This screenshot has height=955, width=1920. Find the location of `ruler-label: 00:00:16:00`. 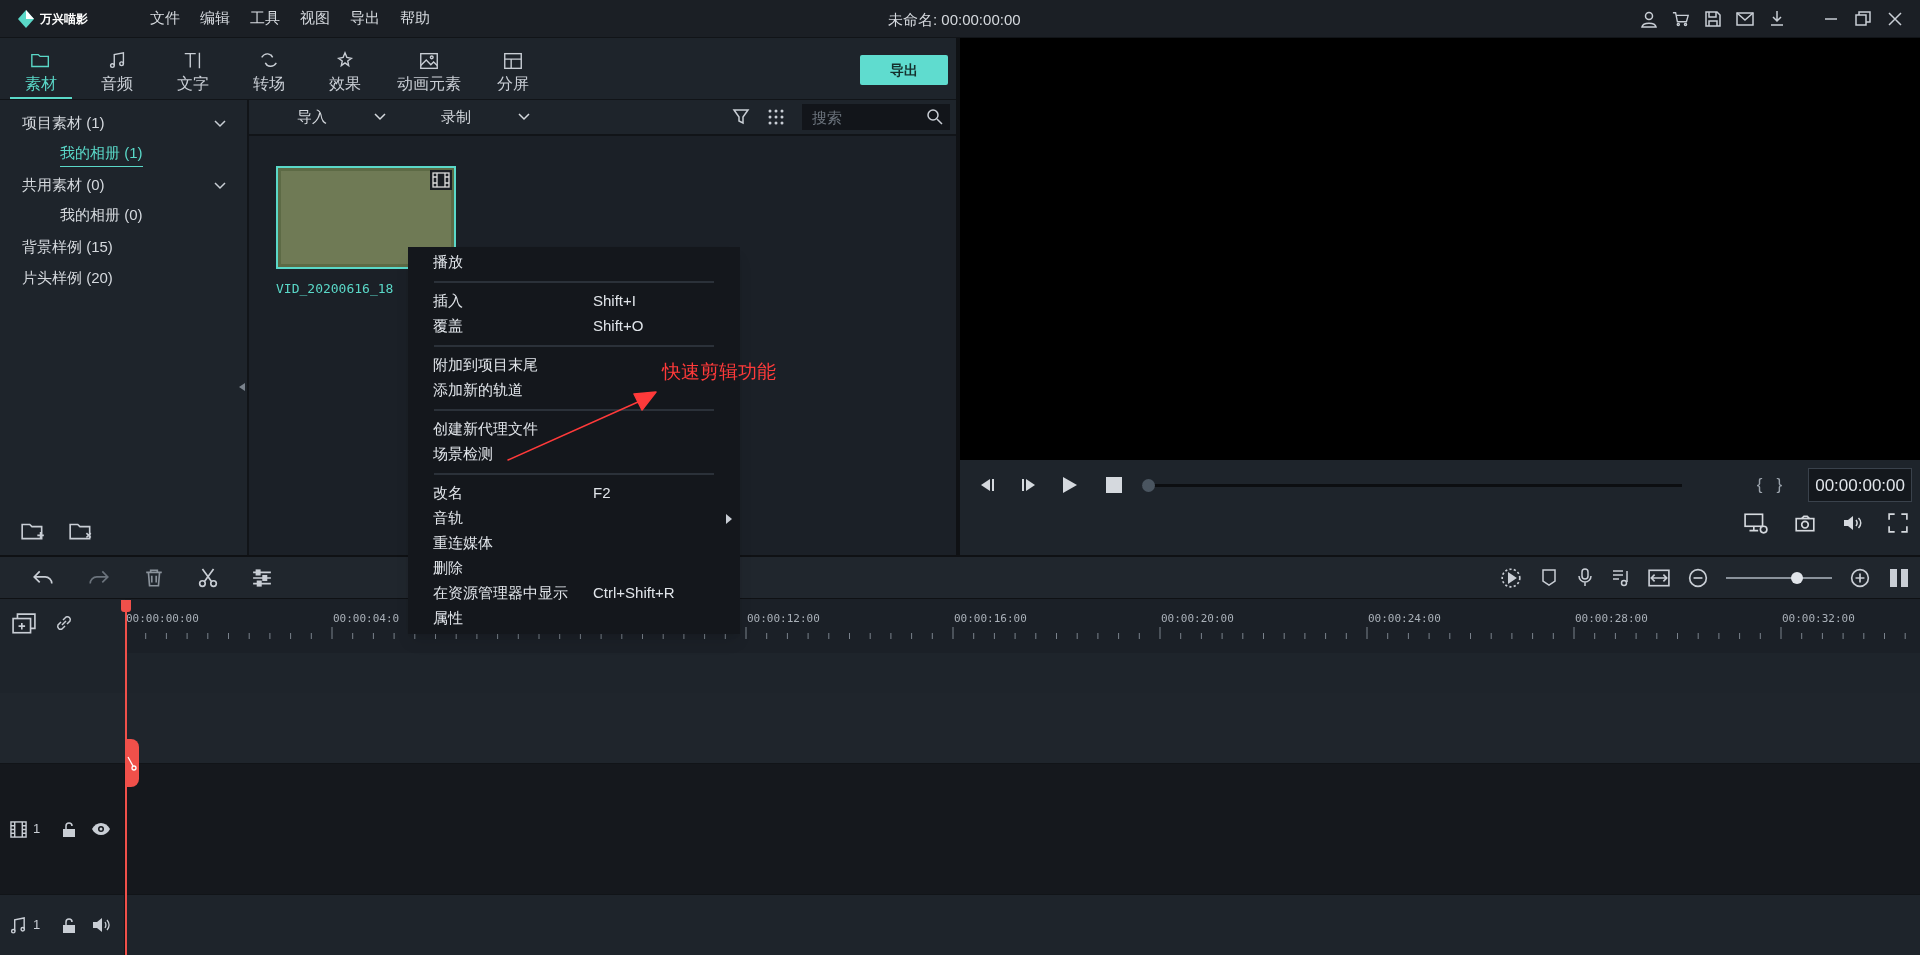

ruler-label: 00:00:16:00 is located at coordinates (990, 619).